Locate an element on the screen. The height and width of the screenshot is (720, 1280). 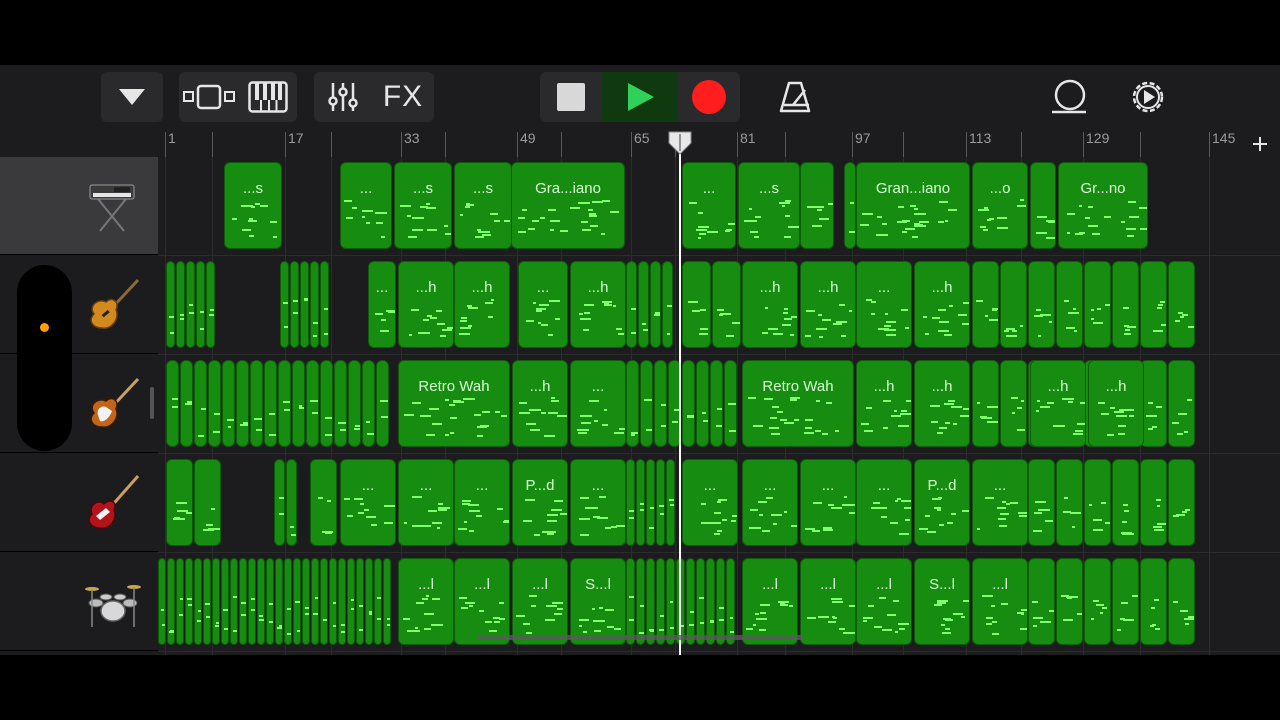
music-region: Gra...iano is located at coordinates (568, 205).